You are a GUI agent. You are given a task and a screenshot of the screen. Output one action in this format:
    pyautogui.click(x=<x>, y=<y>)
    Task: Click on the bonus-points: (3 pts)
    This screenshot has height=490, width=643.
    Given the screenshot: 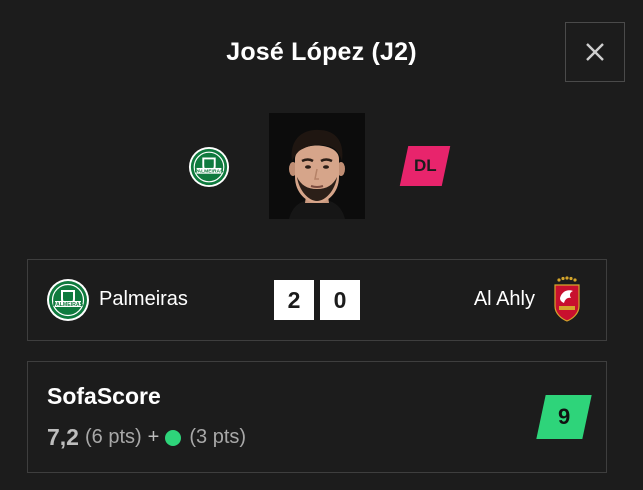 What is the action you would take?
    pyautogui.click(x=218, y=437)
    